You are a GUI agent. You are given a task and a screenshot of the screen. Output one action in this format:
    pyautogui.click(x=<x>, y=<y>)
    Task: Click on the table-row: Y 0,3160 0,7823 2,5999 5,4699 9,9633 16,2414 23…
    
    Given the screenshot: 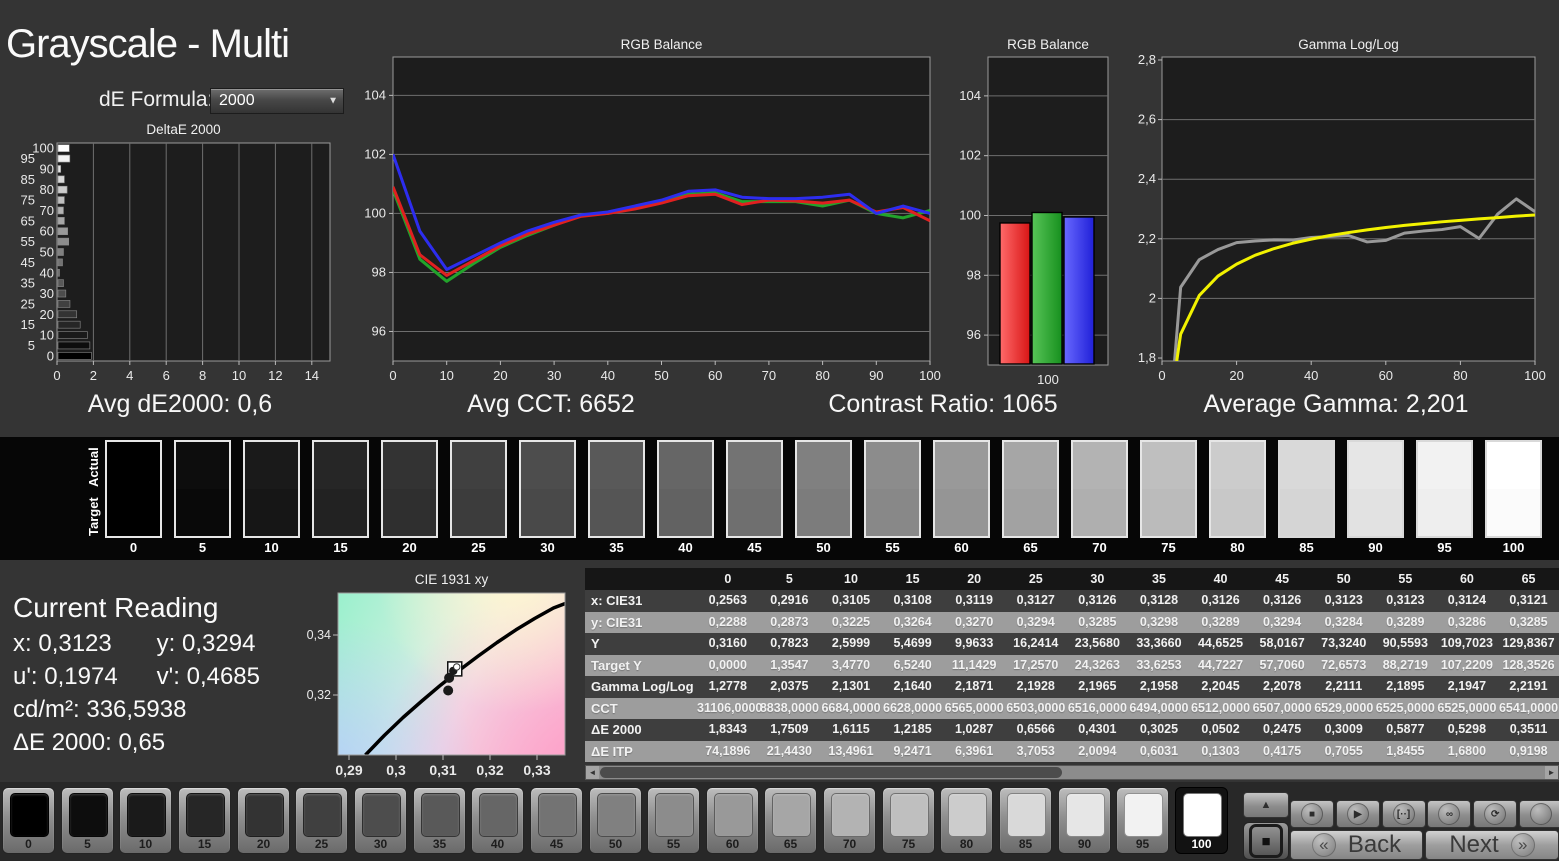 What is the action you would take?
    pyautogui.click(x=1072, y=644)
    